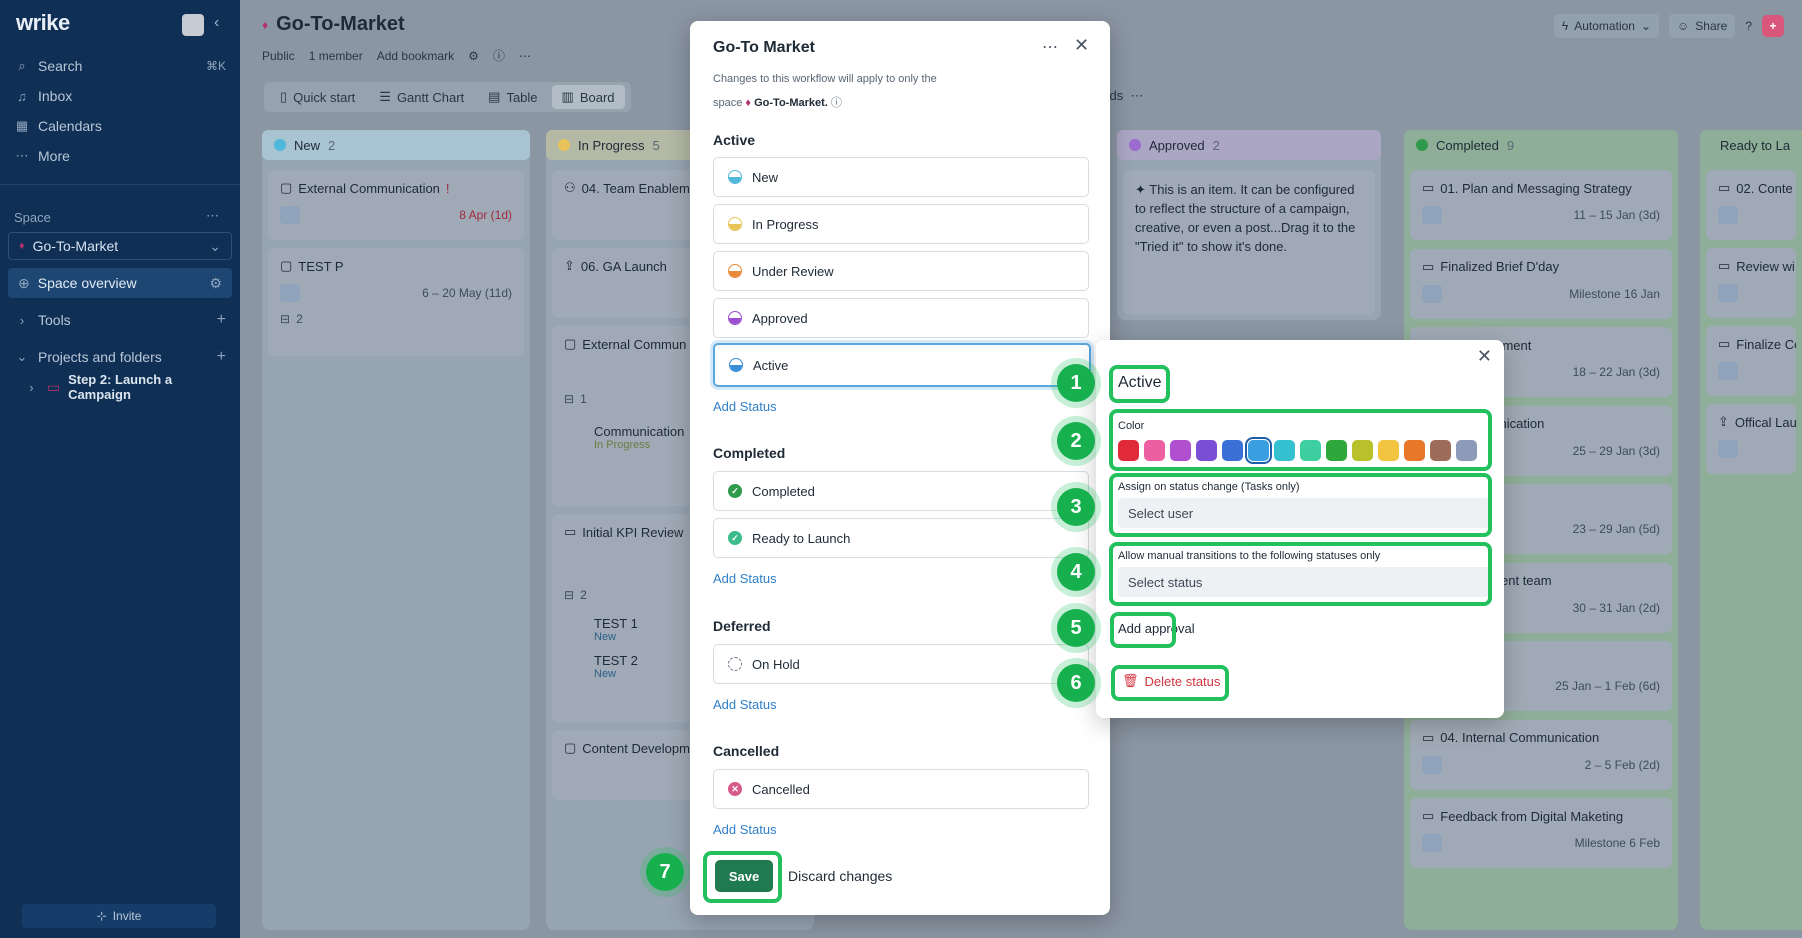 Image resolution: width=1802 pixels, height=938 pixels. I want to click on sidebar-item-inbox: ♫ Inbox, so click(120, 96).